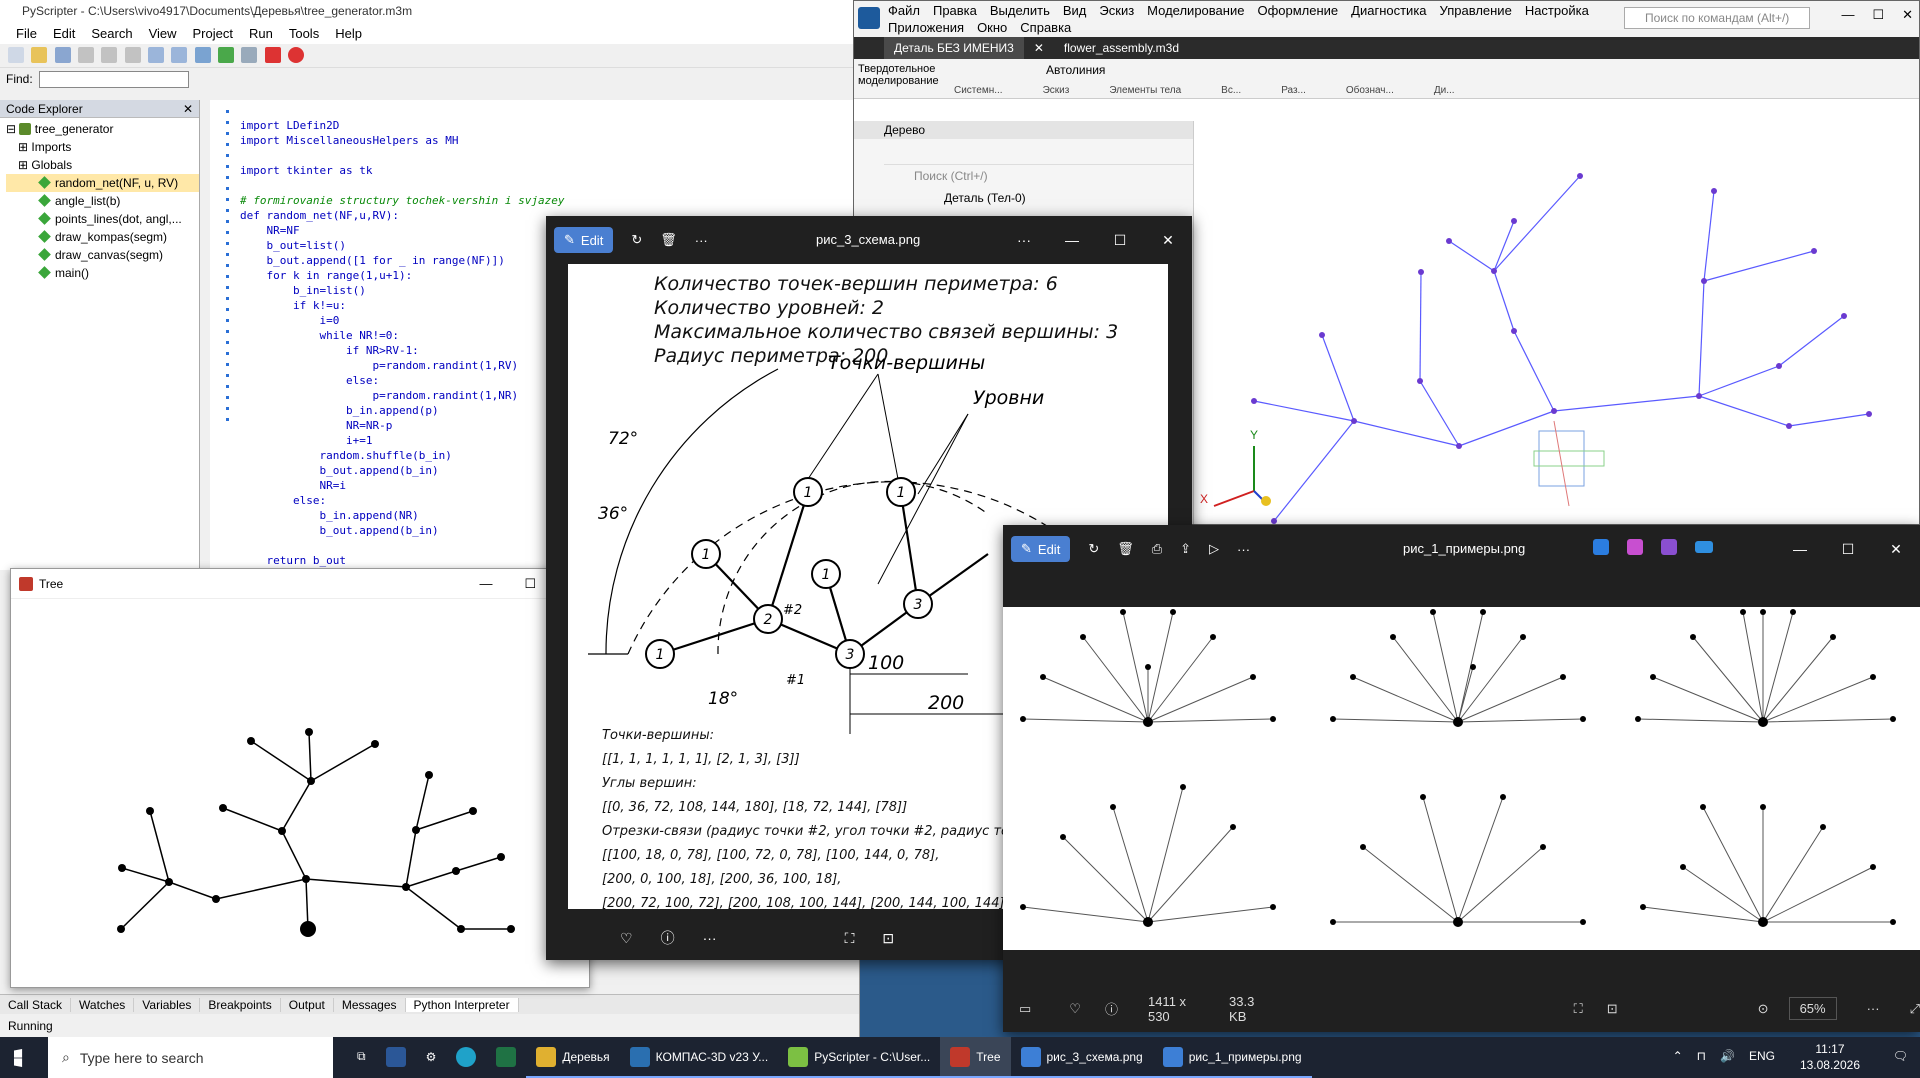 The width and height of the screenshot is (1920, 1078). What do you see at coordinates (1039, 48) in the screenshot?
I see `tab-close-icon: ✕` at bounding box center [1039, 48].